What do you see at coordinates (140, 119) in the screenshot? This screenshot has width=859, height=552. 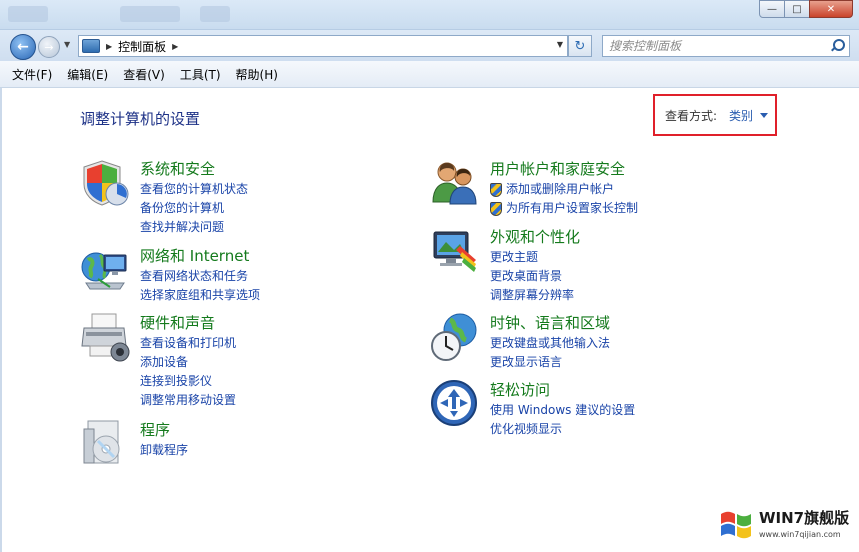 I see `page-title: 调整计算机的设置` at bounding box center [140, 119].